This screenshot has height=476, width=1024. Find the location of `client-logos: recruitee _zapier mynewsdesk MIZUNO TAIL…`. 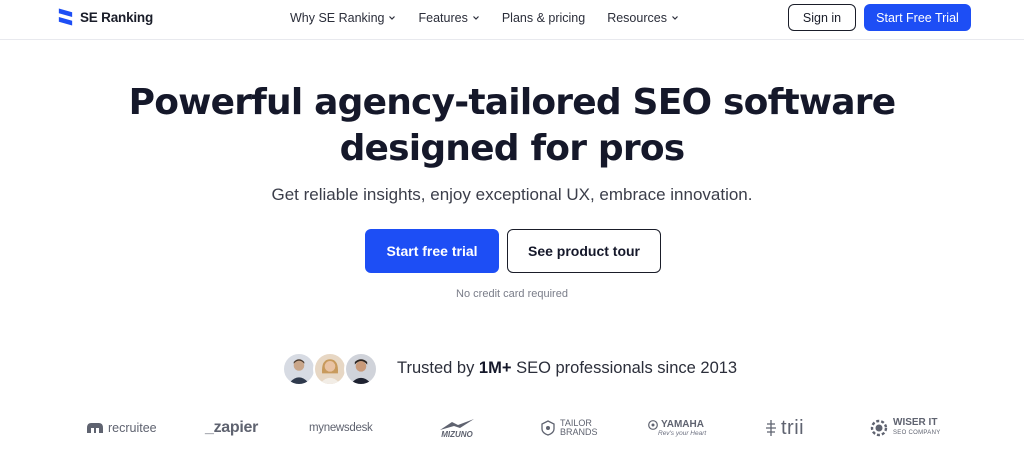

client-logos: recruitee _zapier mynewsdesk MIZUNO TAIL… is located at coordinates (512, 428).